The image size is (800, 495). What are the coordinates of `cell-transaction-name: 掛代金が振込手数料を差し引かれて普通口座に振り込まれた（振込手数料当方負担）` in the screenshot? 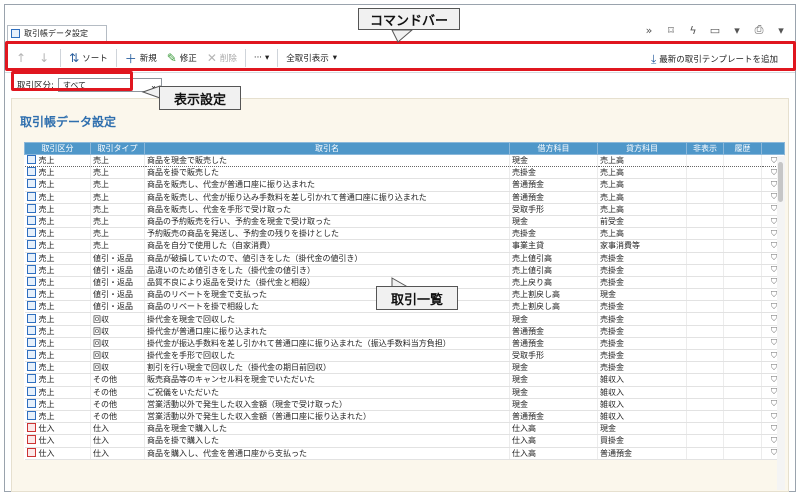 It's located at (327, 344).